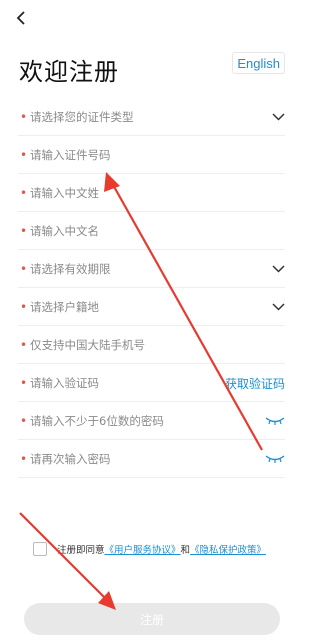 Image resolution: width=320 pixels, height=642 pixels. I want to click on language-button: English, so click(258, 63).